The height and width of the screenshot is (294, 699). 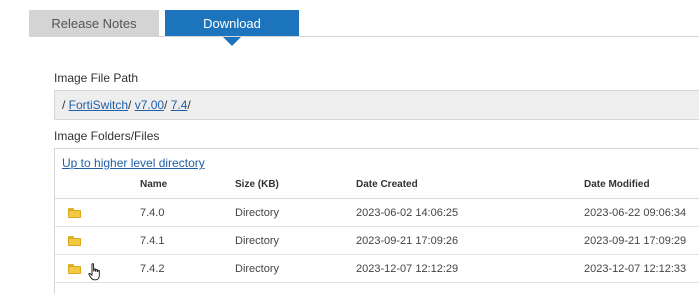 What do you see at coordinates (617, 184) in the screenshot?
I see `column-header-date-modified: Date Modified` at bounding box center [617, 184].